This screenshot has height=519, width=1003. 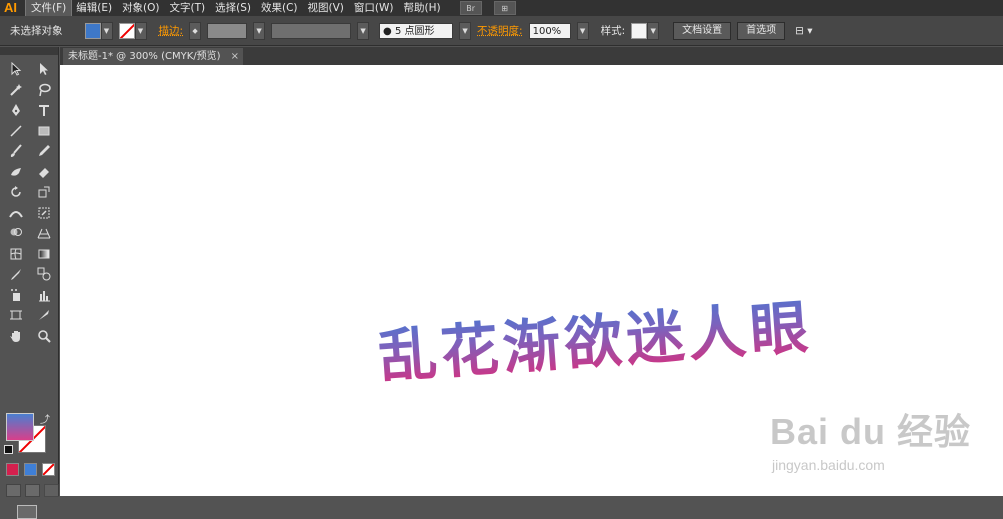 What do you see at coordinates (171, 30) in the screenshot?
I see `stroke-label: 描边:` at bounding box center [171, 30].